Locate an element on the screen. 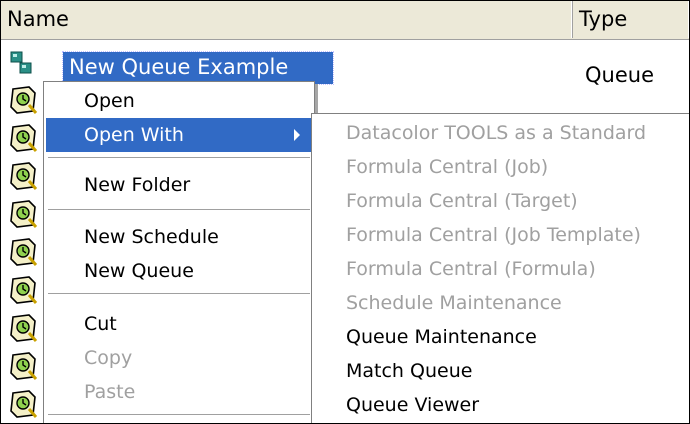  menu-item-paste: Paste is located at coordinates (110, 392).